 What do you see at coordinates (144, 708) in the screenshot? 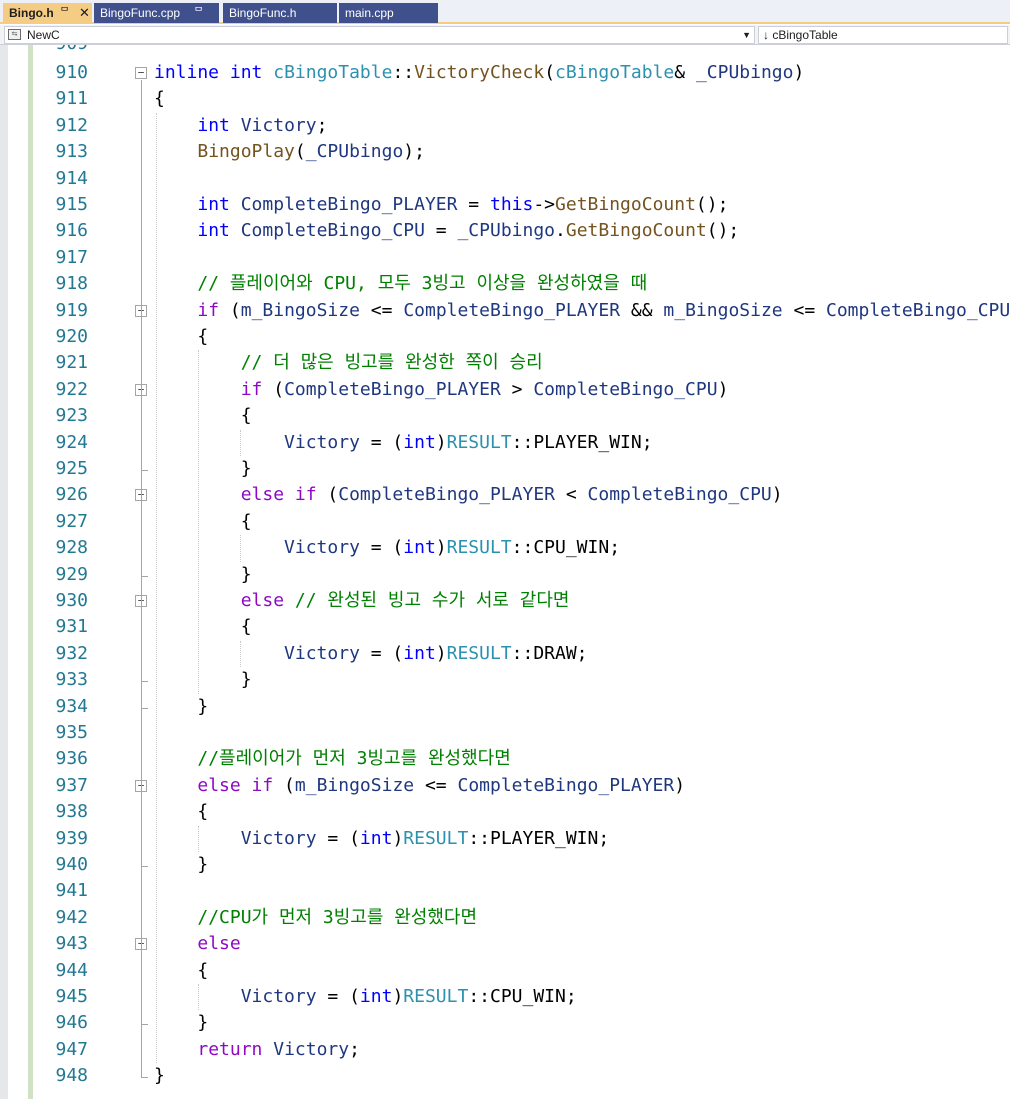
I see `outline-end-tick` at bounding box center [144, 708].